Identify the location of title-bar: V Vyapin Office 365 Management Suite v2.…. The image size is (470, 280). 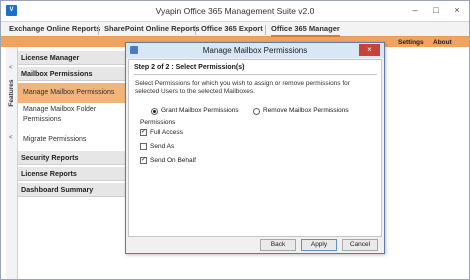
(235, 11).